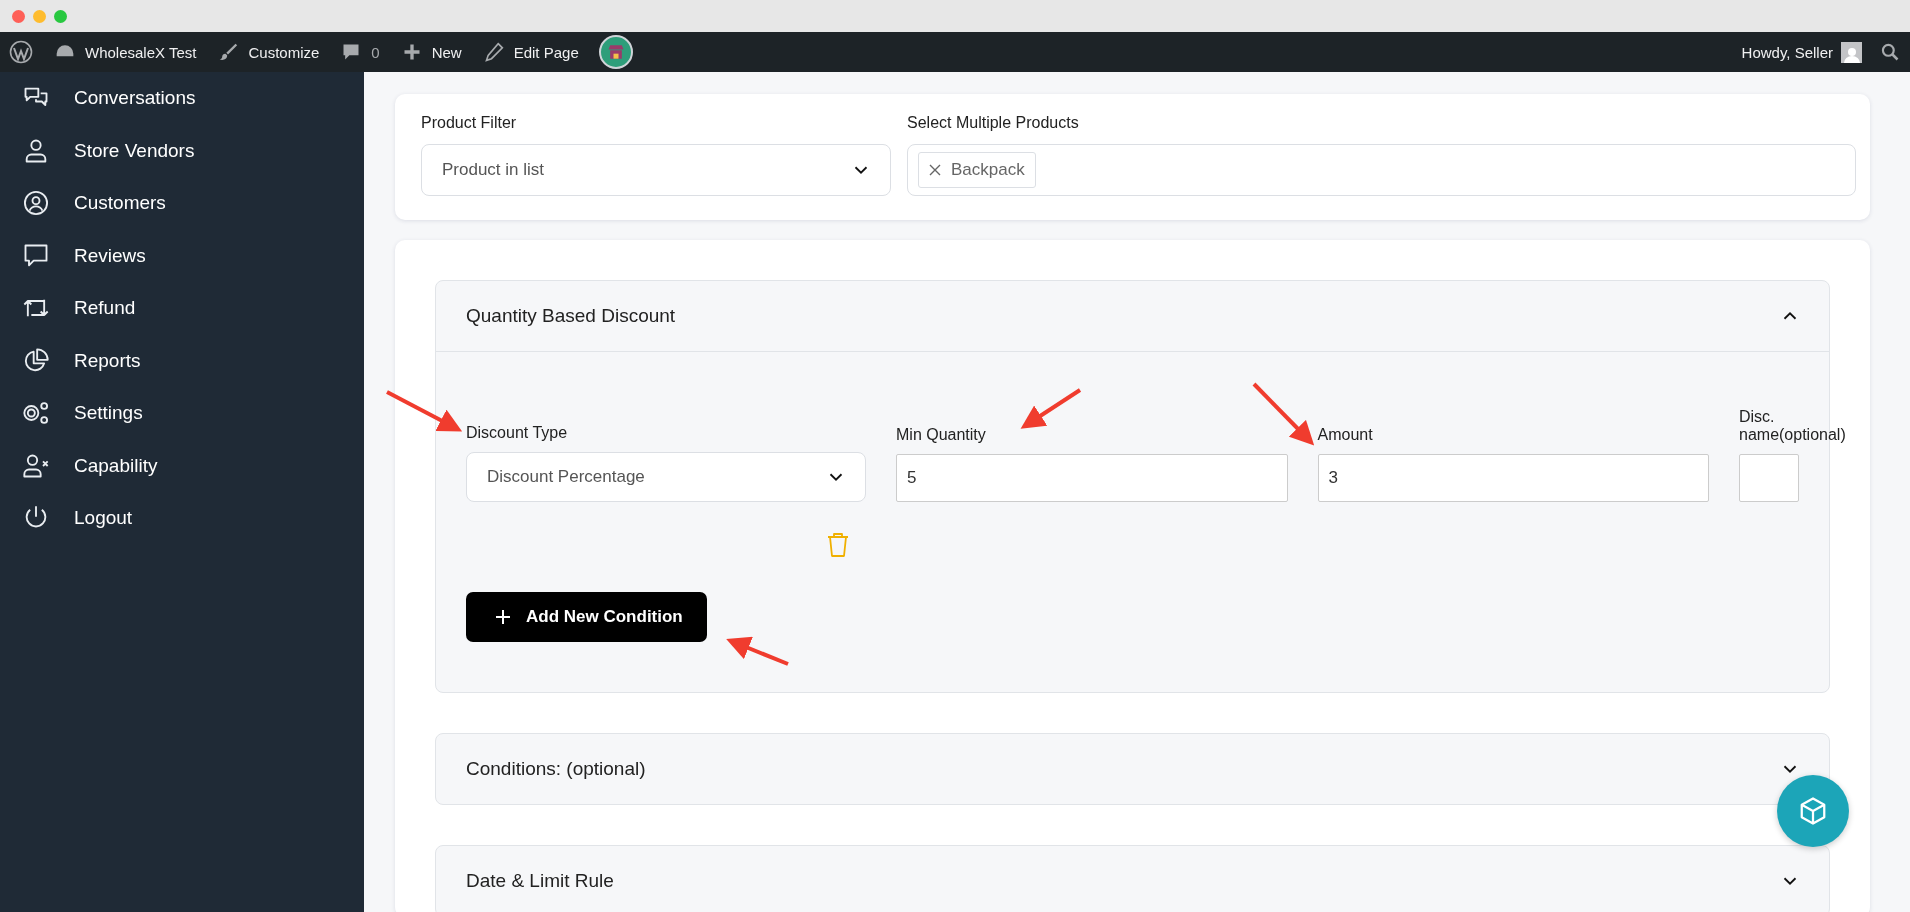  What do you see at coordinates (935, 170) in the screenshot?
I see `remove-tag-icon` at bounding box center [935, 170].